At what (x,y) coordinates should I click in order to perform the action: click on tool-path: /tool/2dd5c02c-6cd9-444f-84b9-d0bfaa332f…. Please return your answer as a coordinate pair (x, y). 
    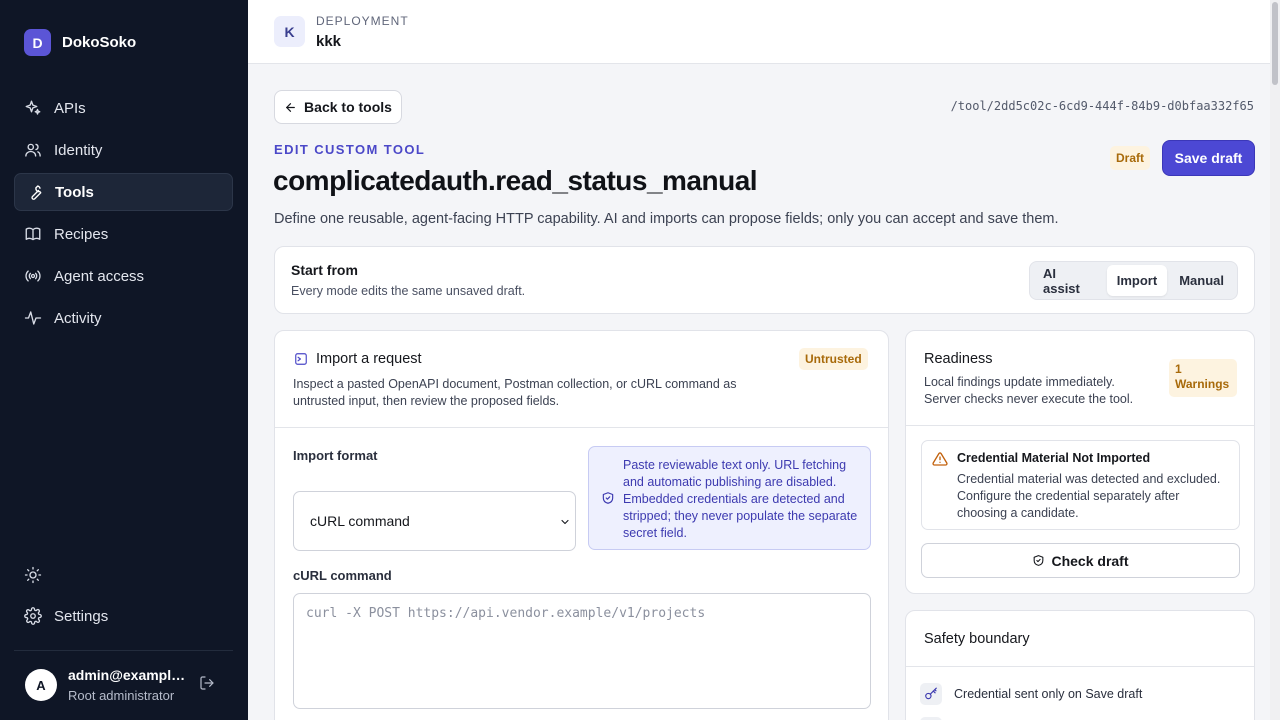
    Looking at the image, I should click on (1102, 106).